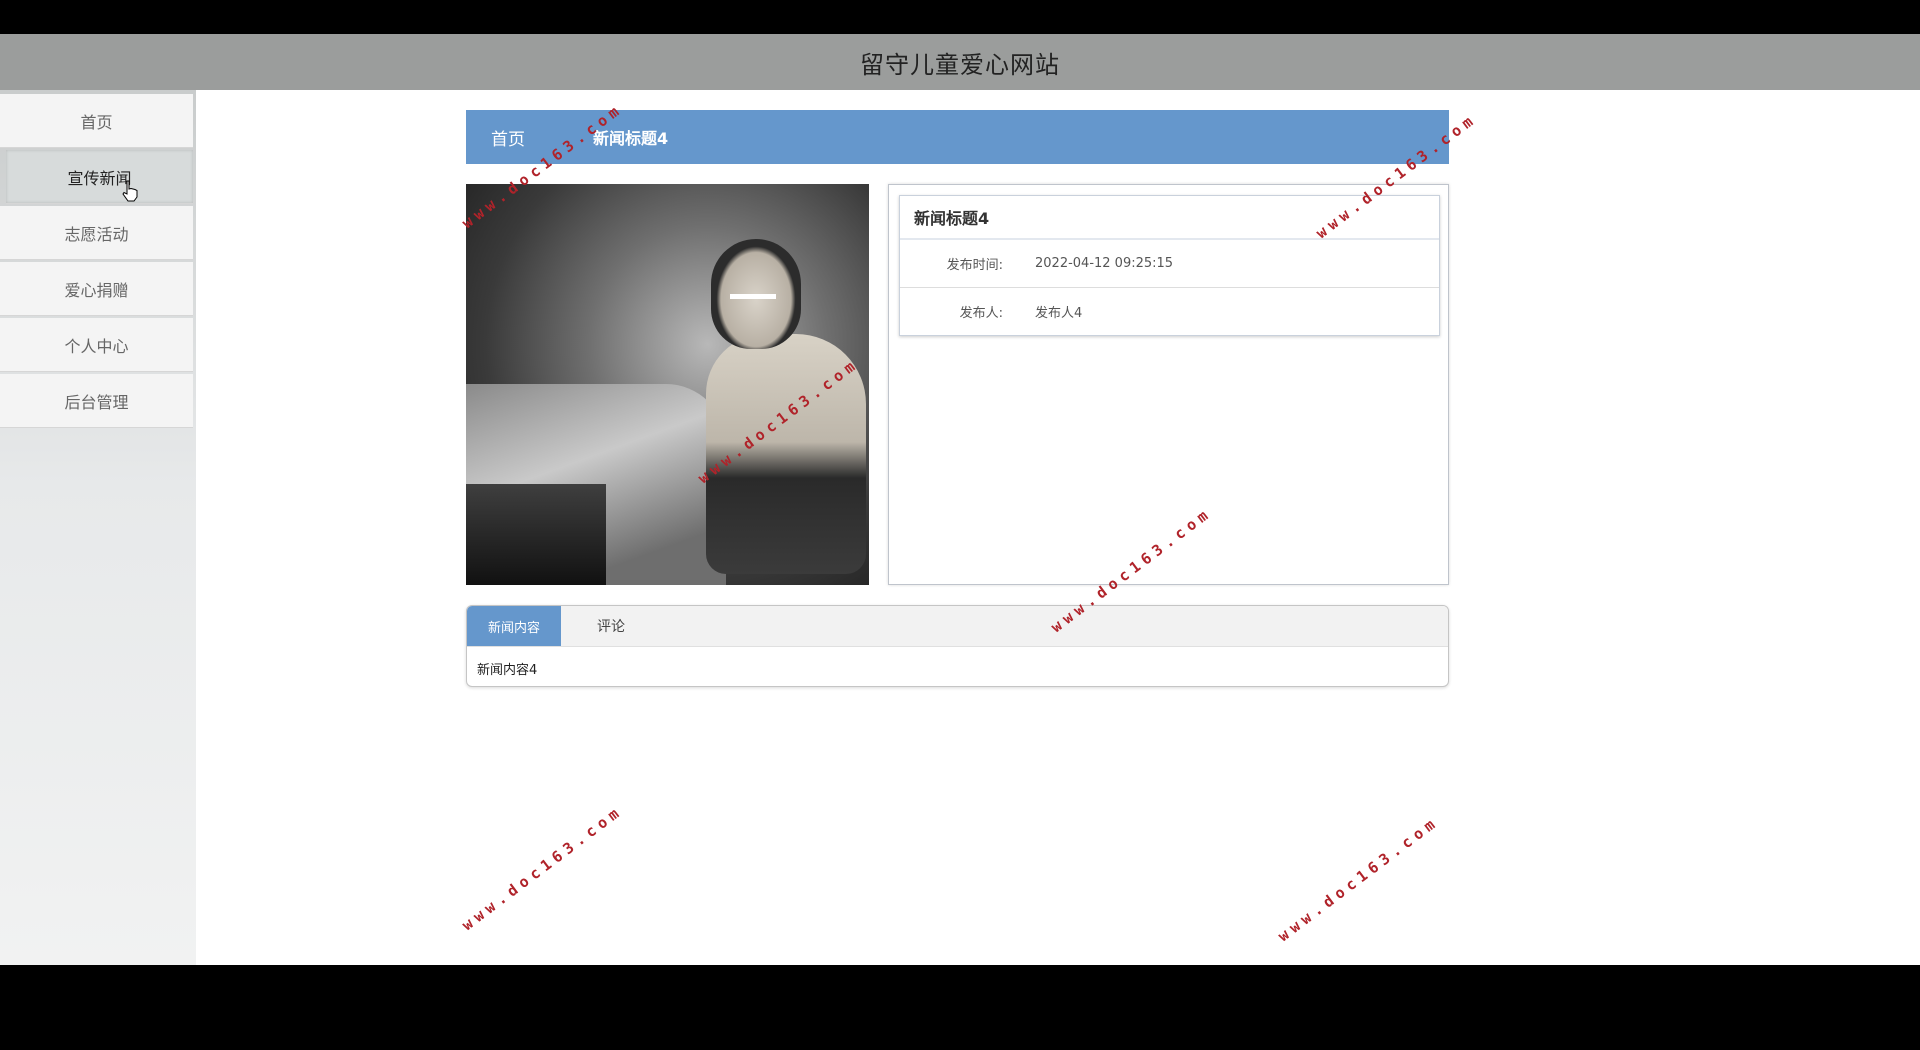 This screenshot has width=1920, height=1050. What do you see at coordinates (508, 137) in the screenshot?
I see `breadcrumb-home-link: 首页` at bounding box center [508, 137].